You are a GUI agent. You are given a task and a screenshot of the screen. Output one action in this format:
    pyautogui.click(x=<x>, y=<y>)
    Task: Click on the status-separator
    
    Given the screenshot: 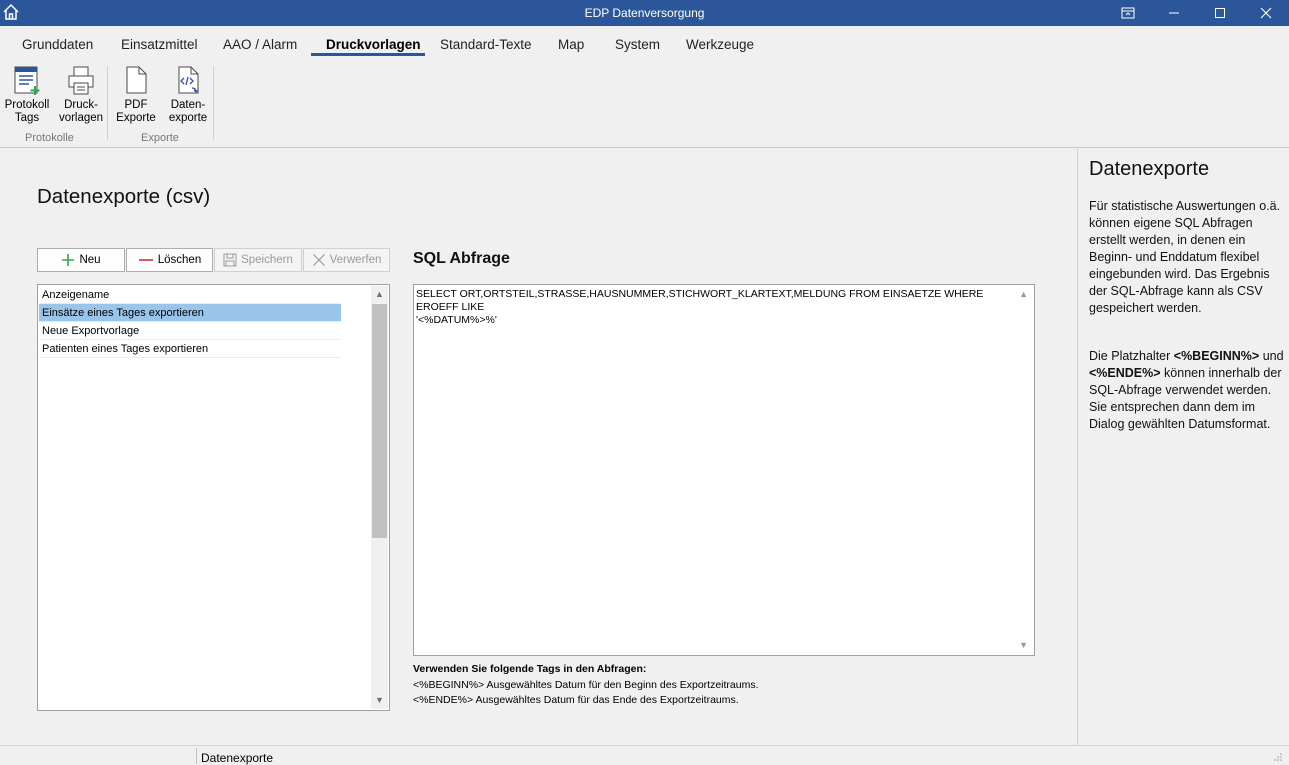 What is the action you would take?
    pyautogui.click(x=196, y=756)
    